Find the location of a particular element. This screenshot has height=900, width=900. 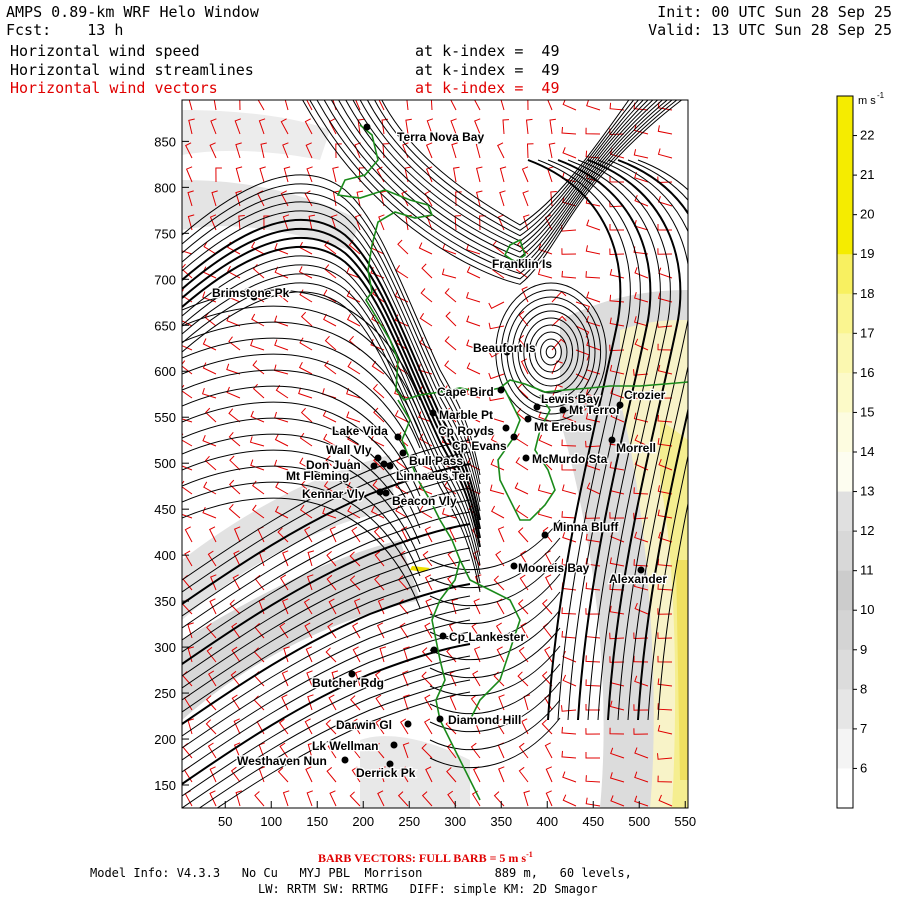

x-tick-label: 100 is located at coordinates (271, 821).